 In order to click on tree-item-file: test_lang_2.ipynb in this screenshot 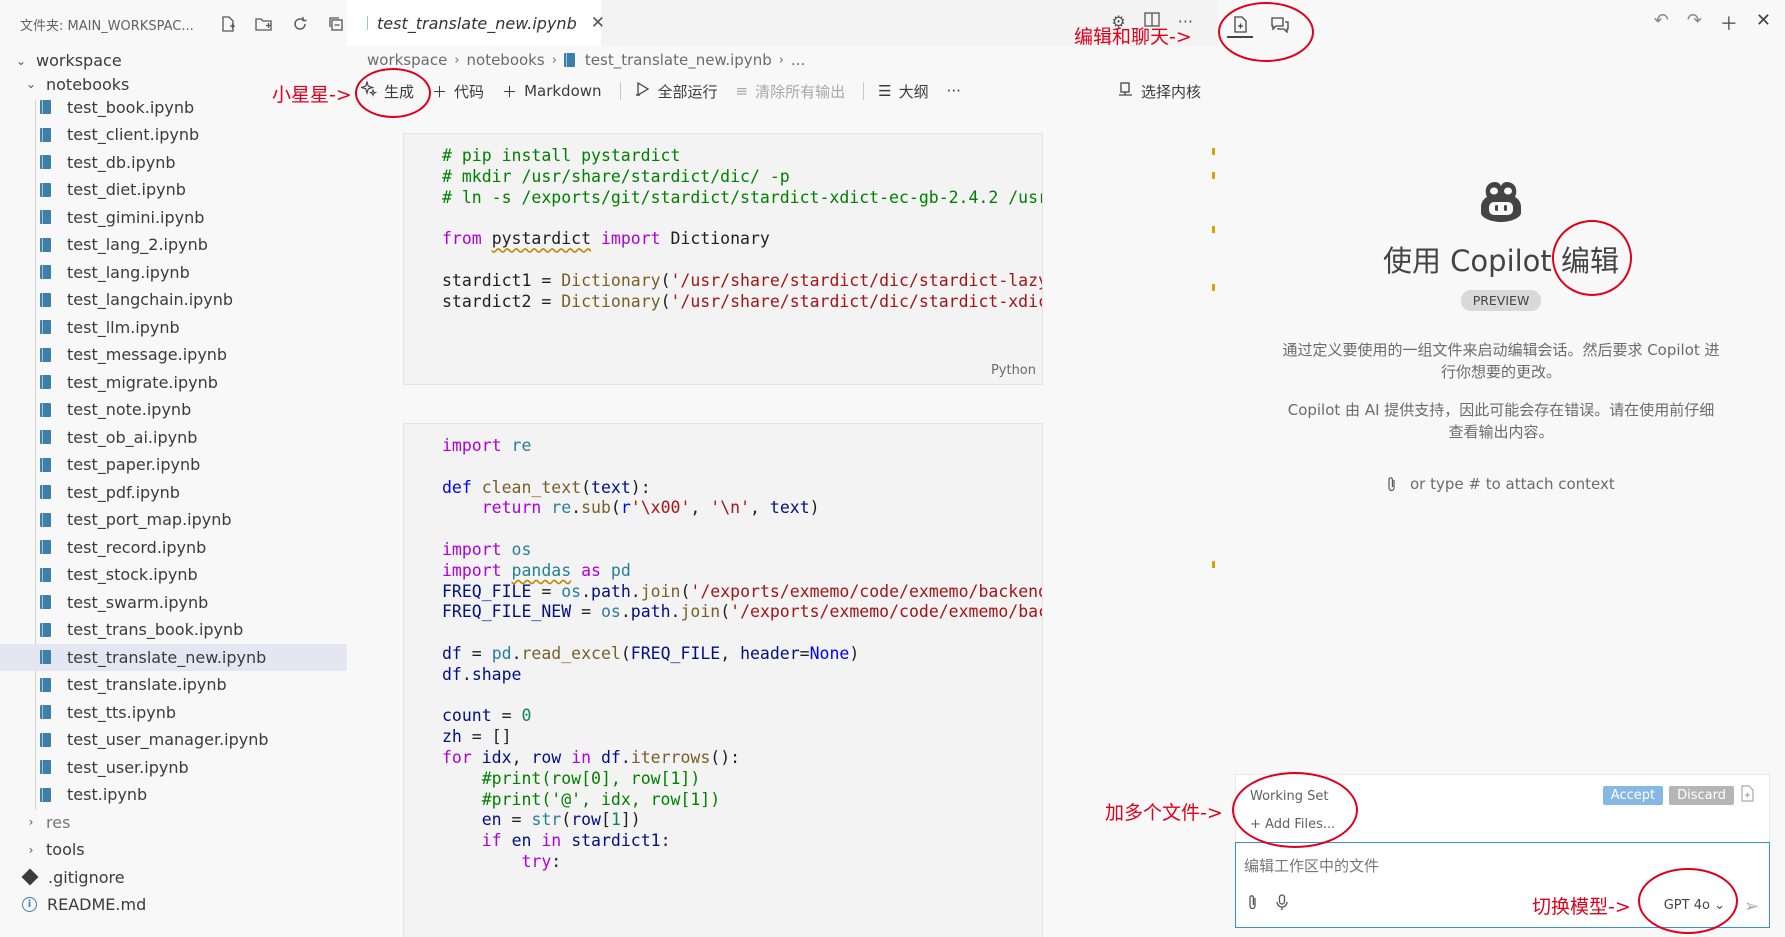, I will do `click(173, 245)`.